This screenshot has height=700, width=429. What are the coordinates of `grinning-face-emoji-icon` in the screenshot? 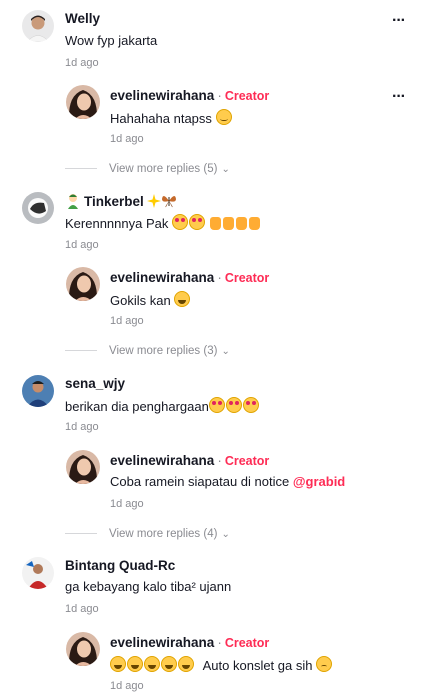 It's located at (182, 299).